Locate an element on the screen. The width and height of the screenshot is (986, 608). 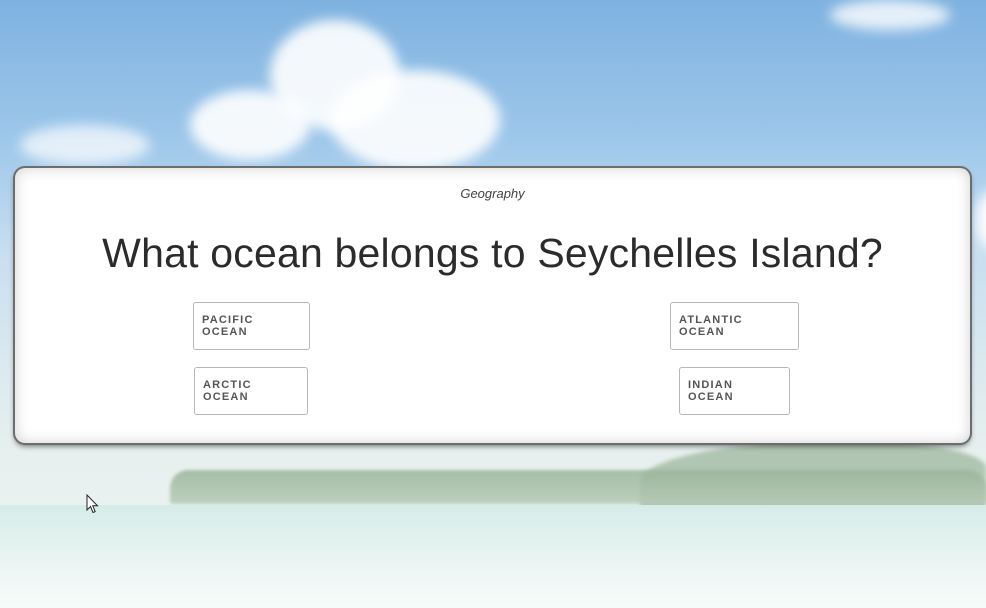
answer-button-pacific: PACIFIC OCEAN is located at coordinates (251, 326).